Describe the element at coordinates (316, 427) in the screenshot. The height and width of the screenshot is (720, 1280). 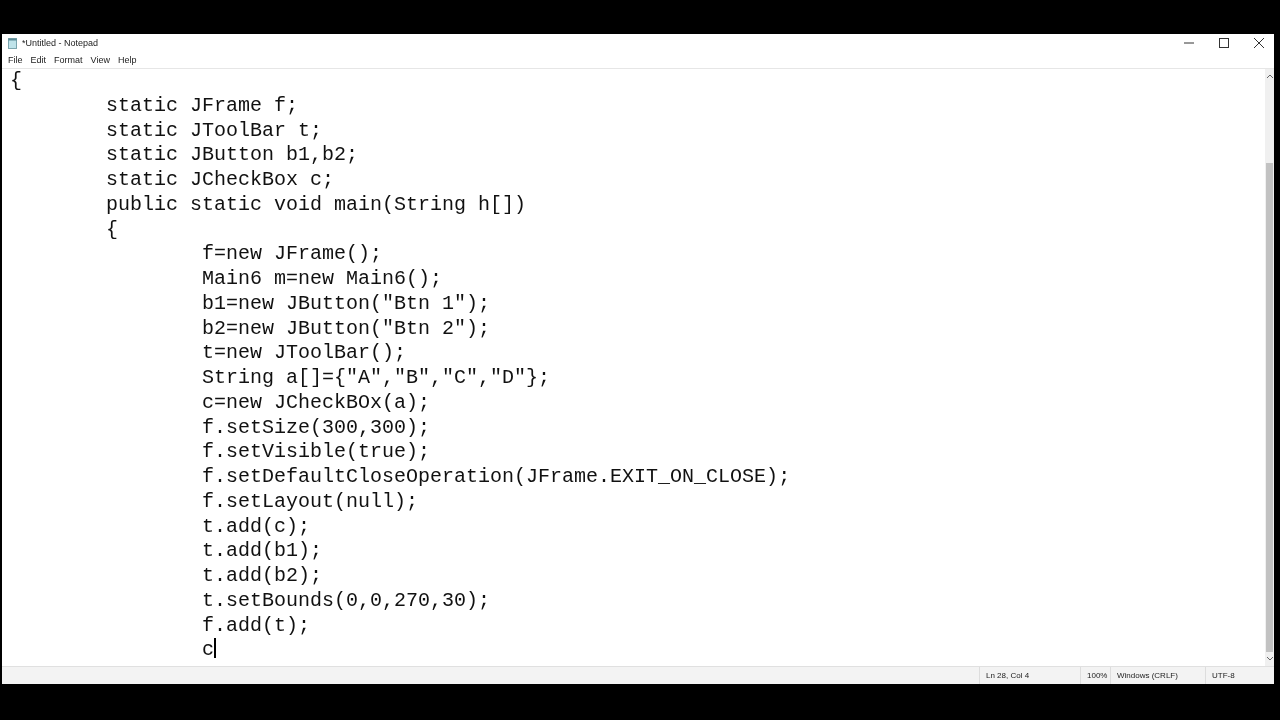
I see `code-line: f.setSize(300,300);` at that location.